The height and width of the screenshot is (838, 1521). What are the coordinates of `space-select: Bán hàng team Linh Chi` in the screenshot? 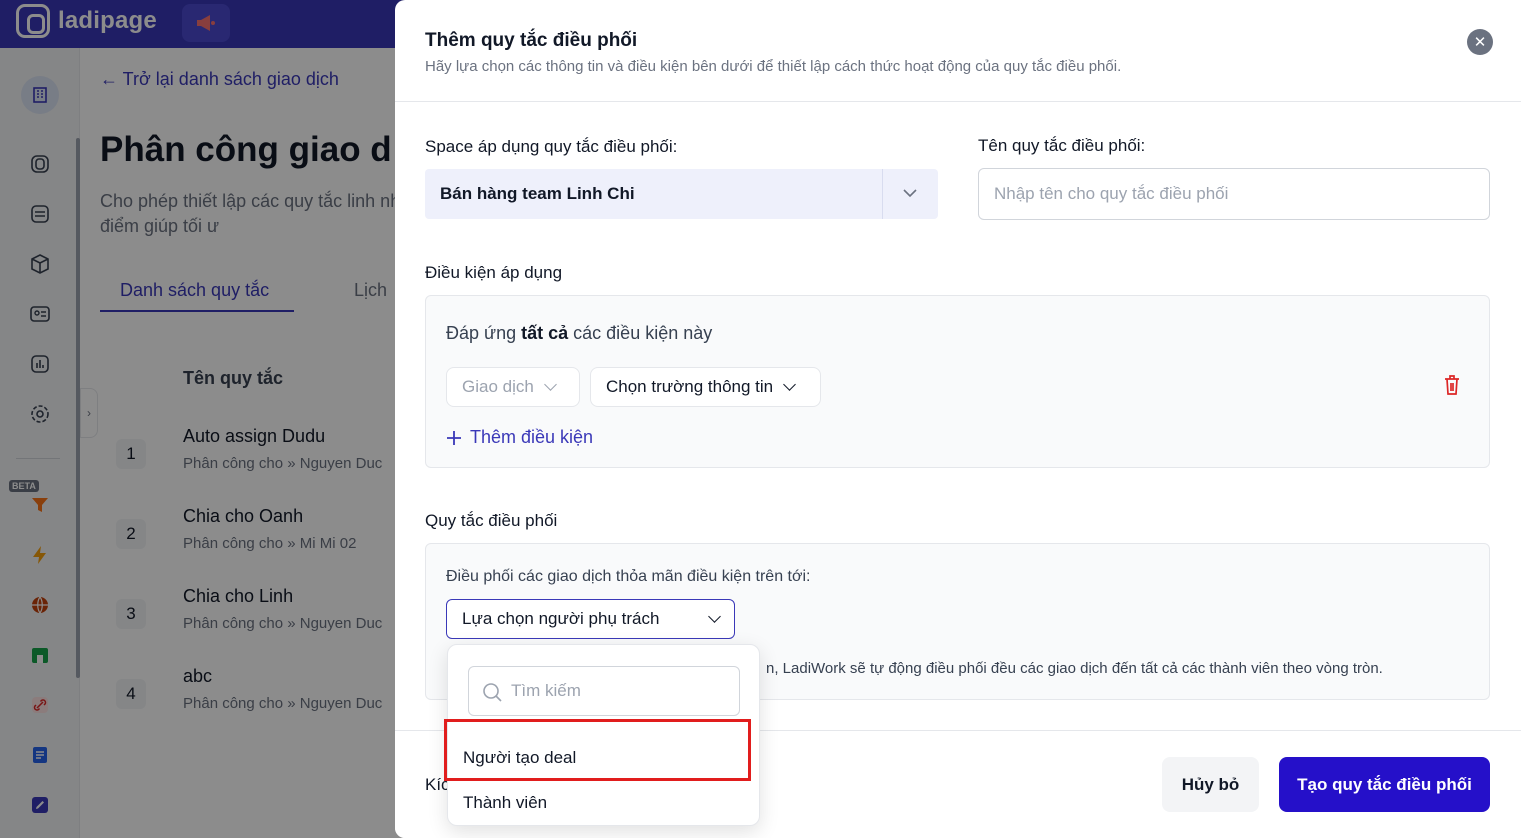 It's located at (681, 194).